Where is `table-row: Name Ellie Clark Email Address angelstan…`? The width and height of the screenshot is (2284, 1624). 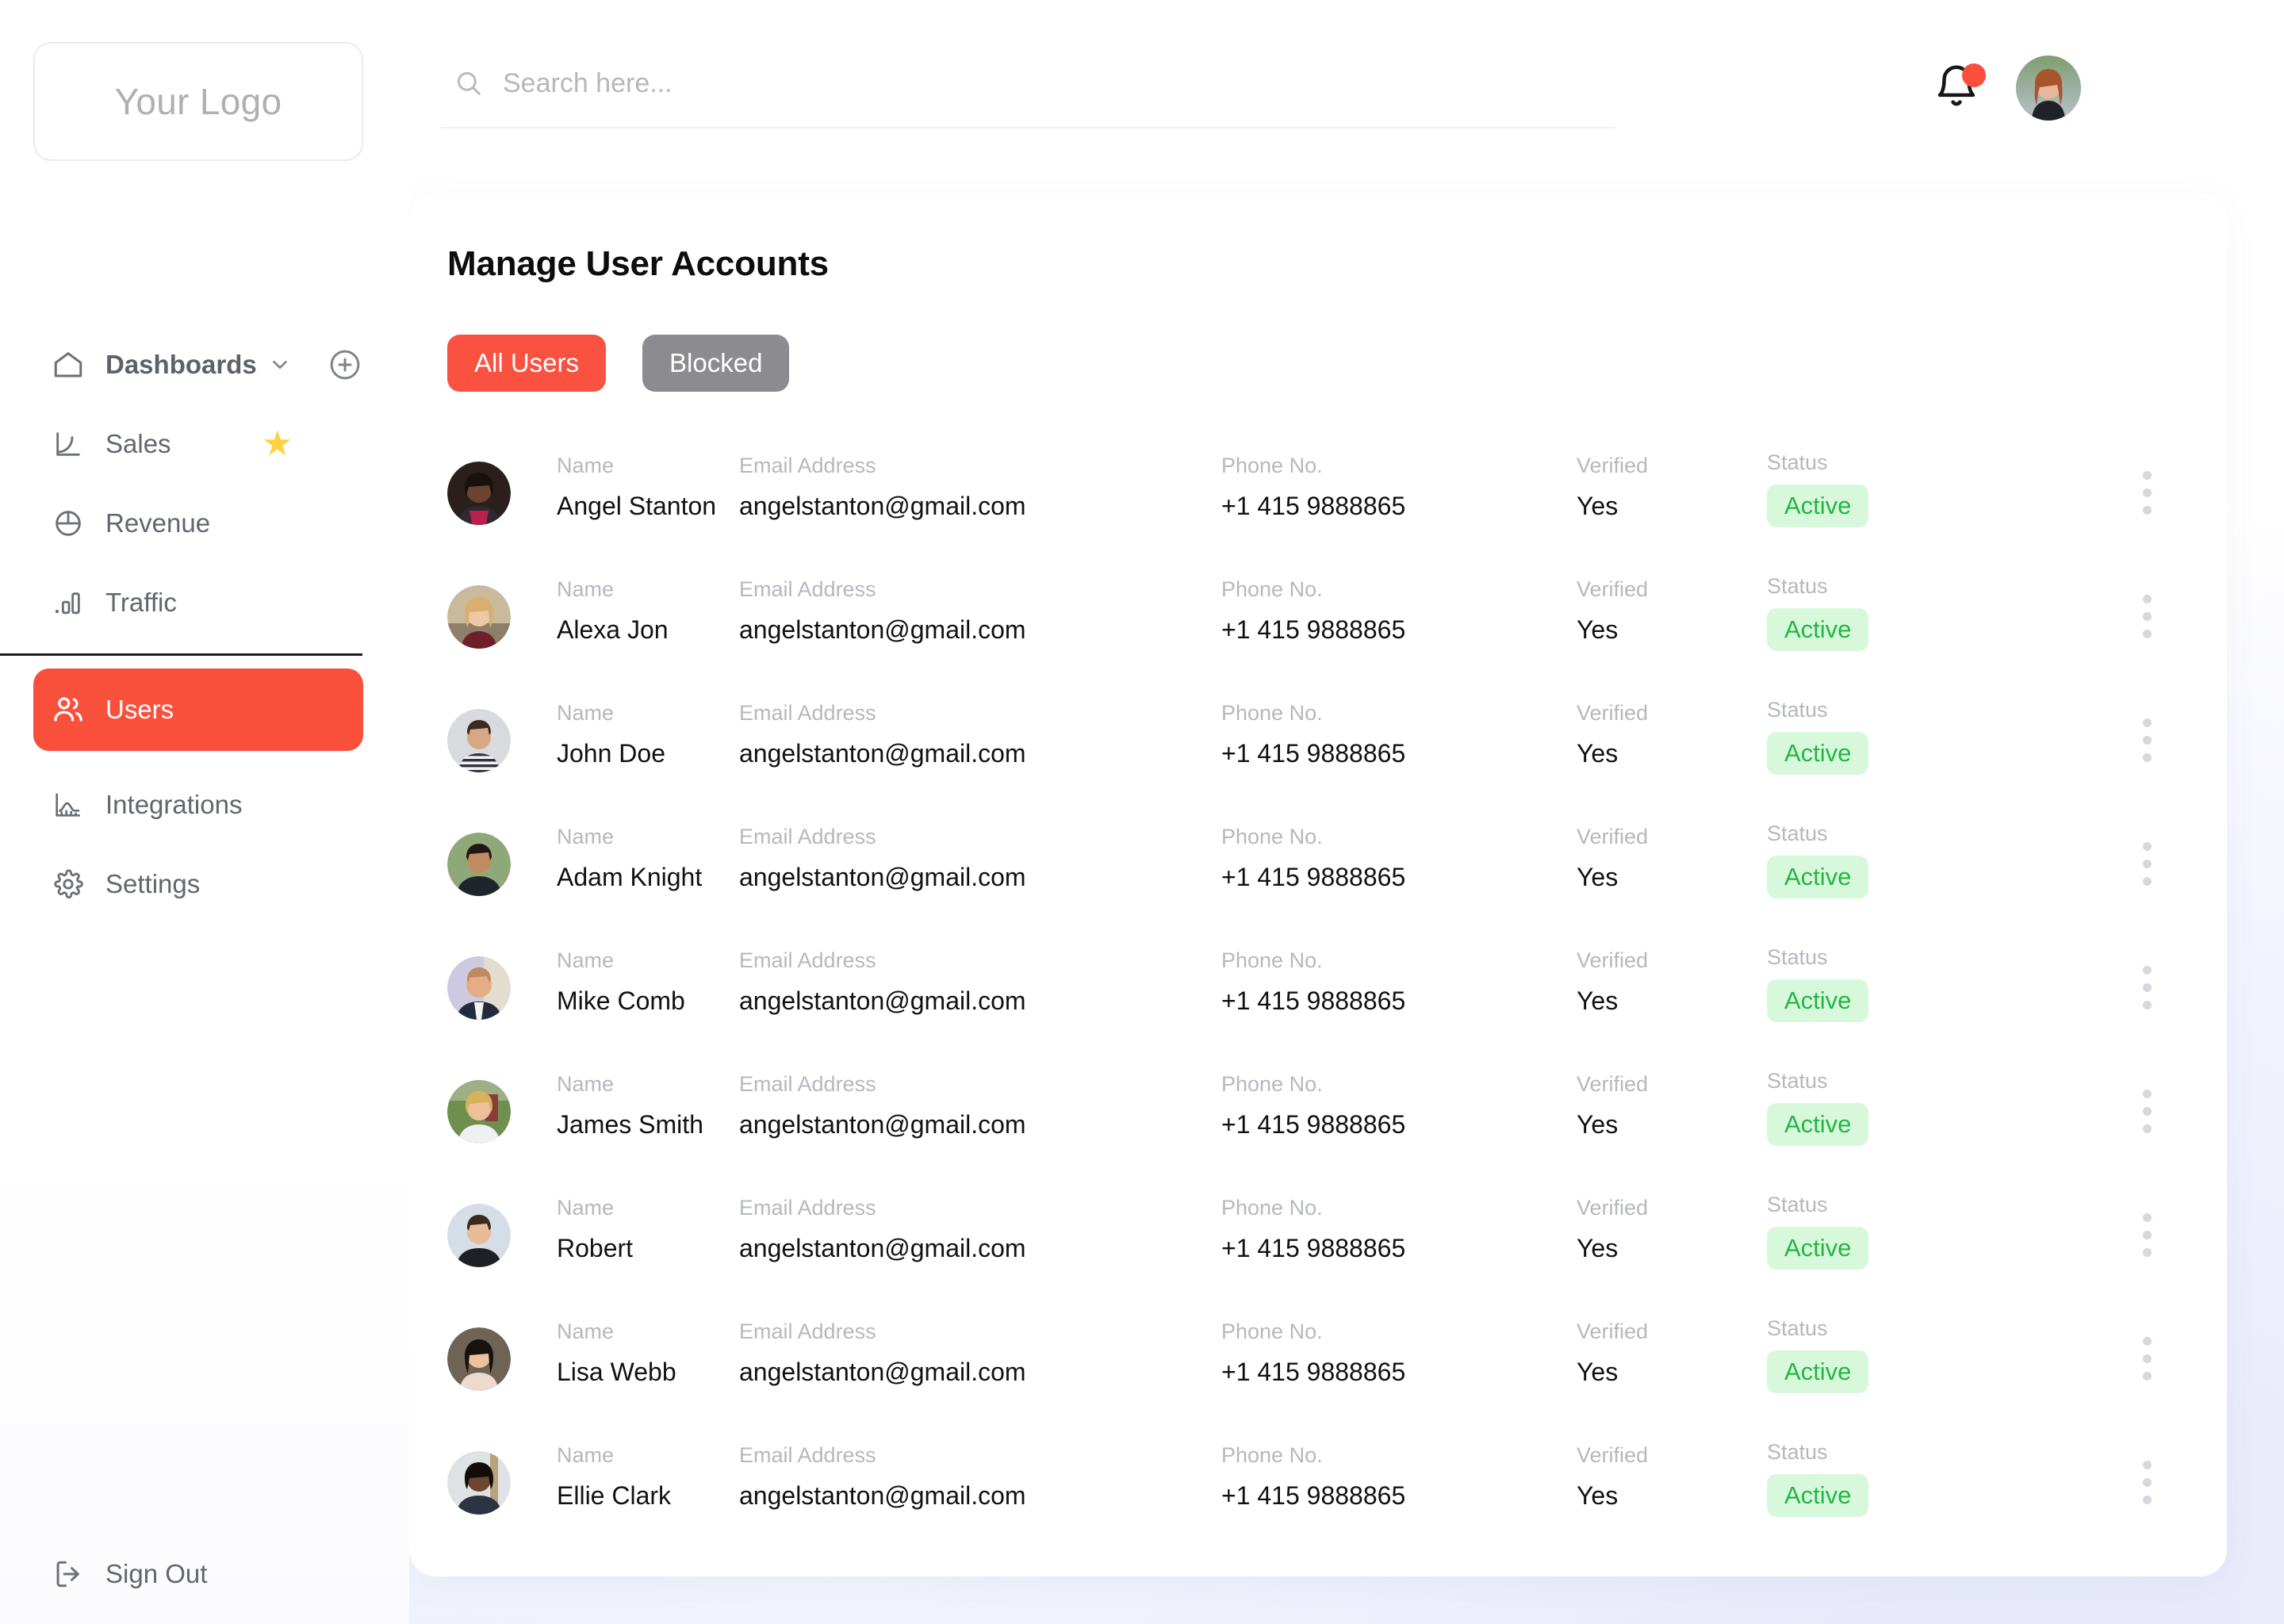
table-row: Name Ellie Clark Email Address angelstan… is located at coordinates (1318, 1483).